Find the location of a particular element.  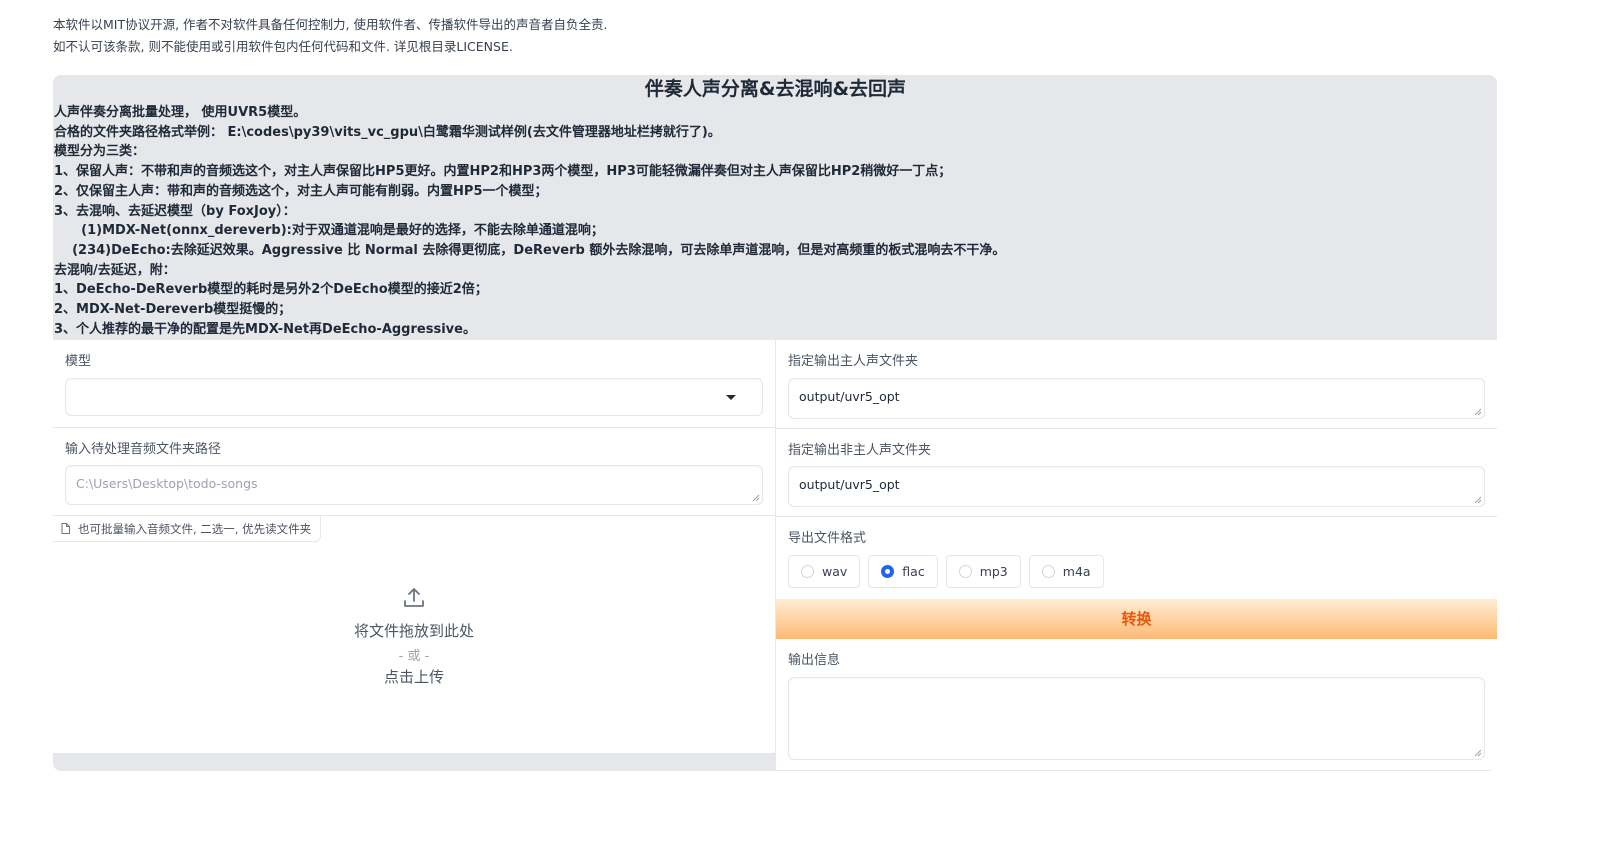

output-info-field is located at coordinates (1136, 718).